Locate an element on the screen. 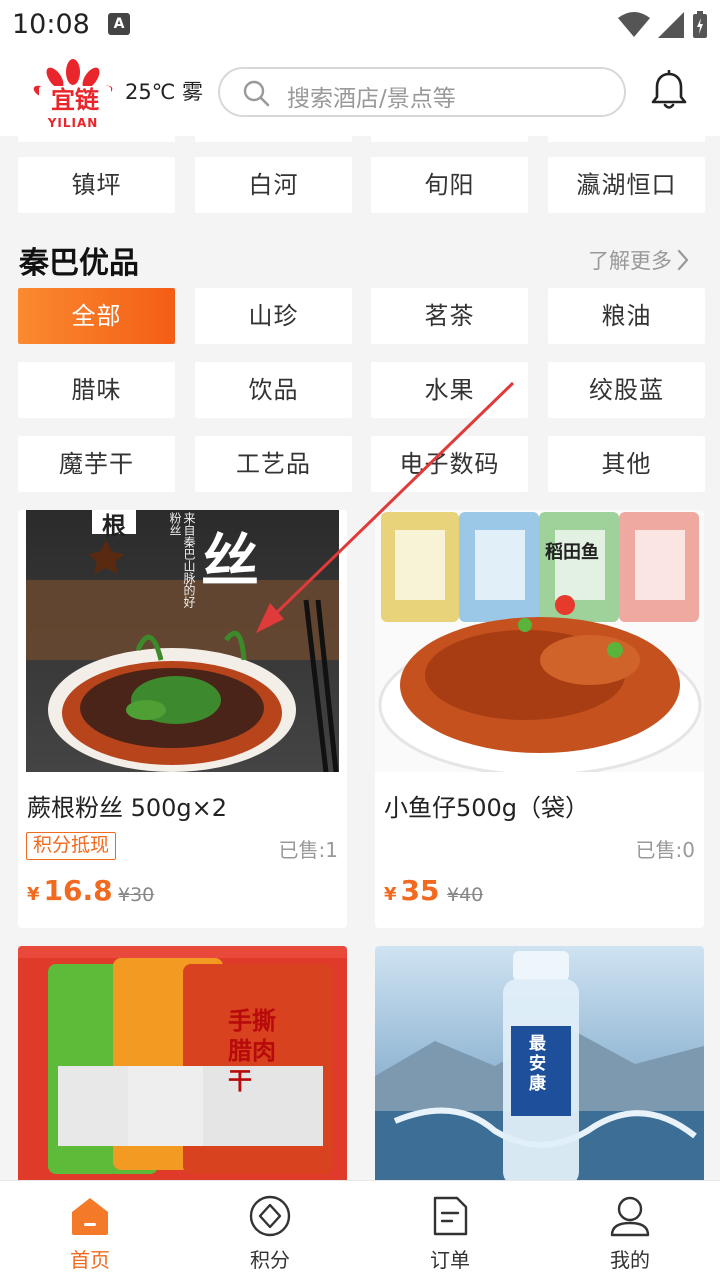 Image resolution: width=720 pixels, height=1280 pixels. nav-points-label: 积分 is located at coordinates (270, 1260).